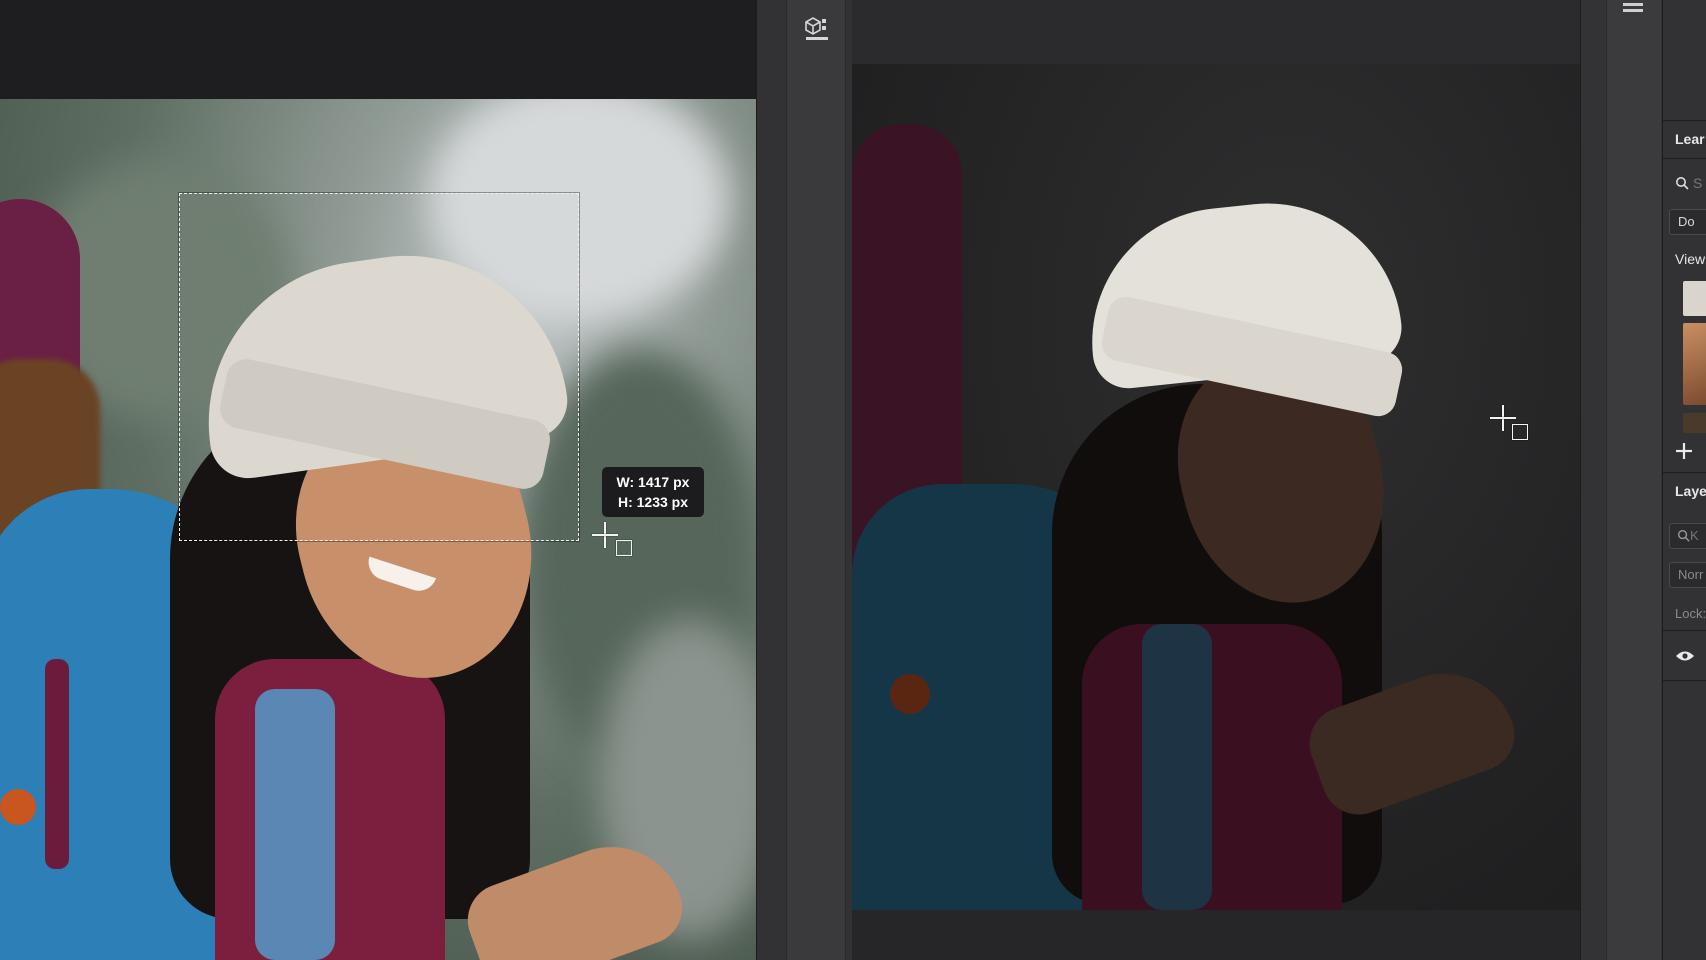 The height and width of the screenshot is (960, 1706). Describe the element at coordinates (1684, 480) in the screenshot. I see `learn-layers-panel: Lear S Do View Laye K Norr Lock:` at that location.